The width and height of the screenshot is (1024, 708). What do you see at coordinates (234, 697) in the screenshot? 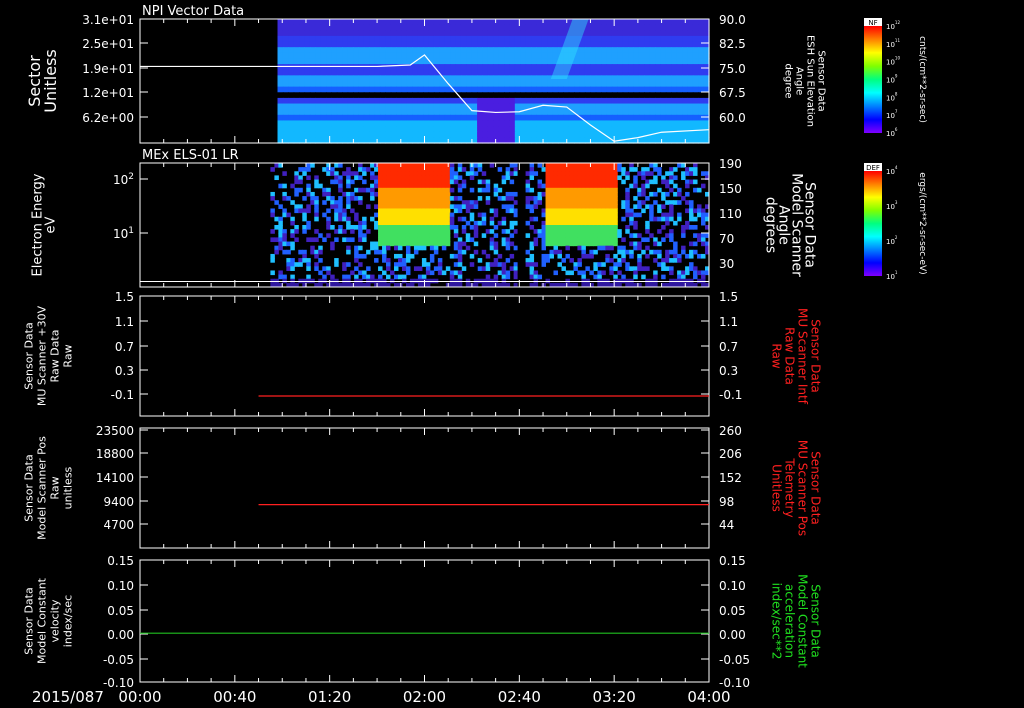
I see `x-tick-label: 00:40` at bounding box center [234, 697].